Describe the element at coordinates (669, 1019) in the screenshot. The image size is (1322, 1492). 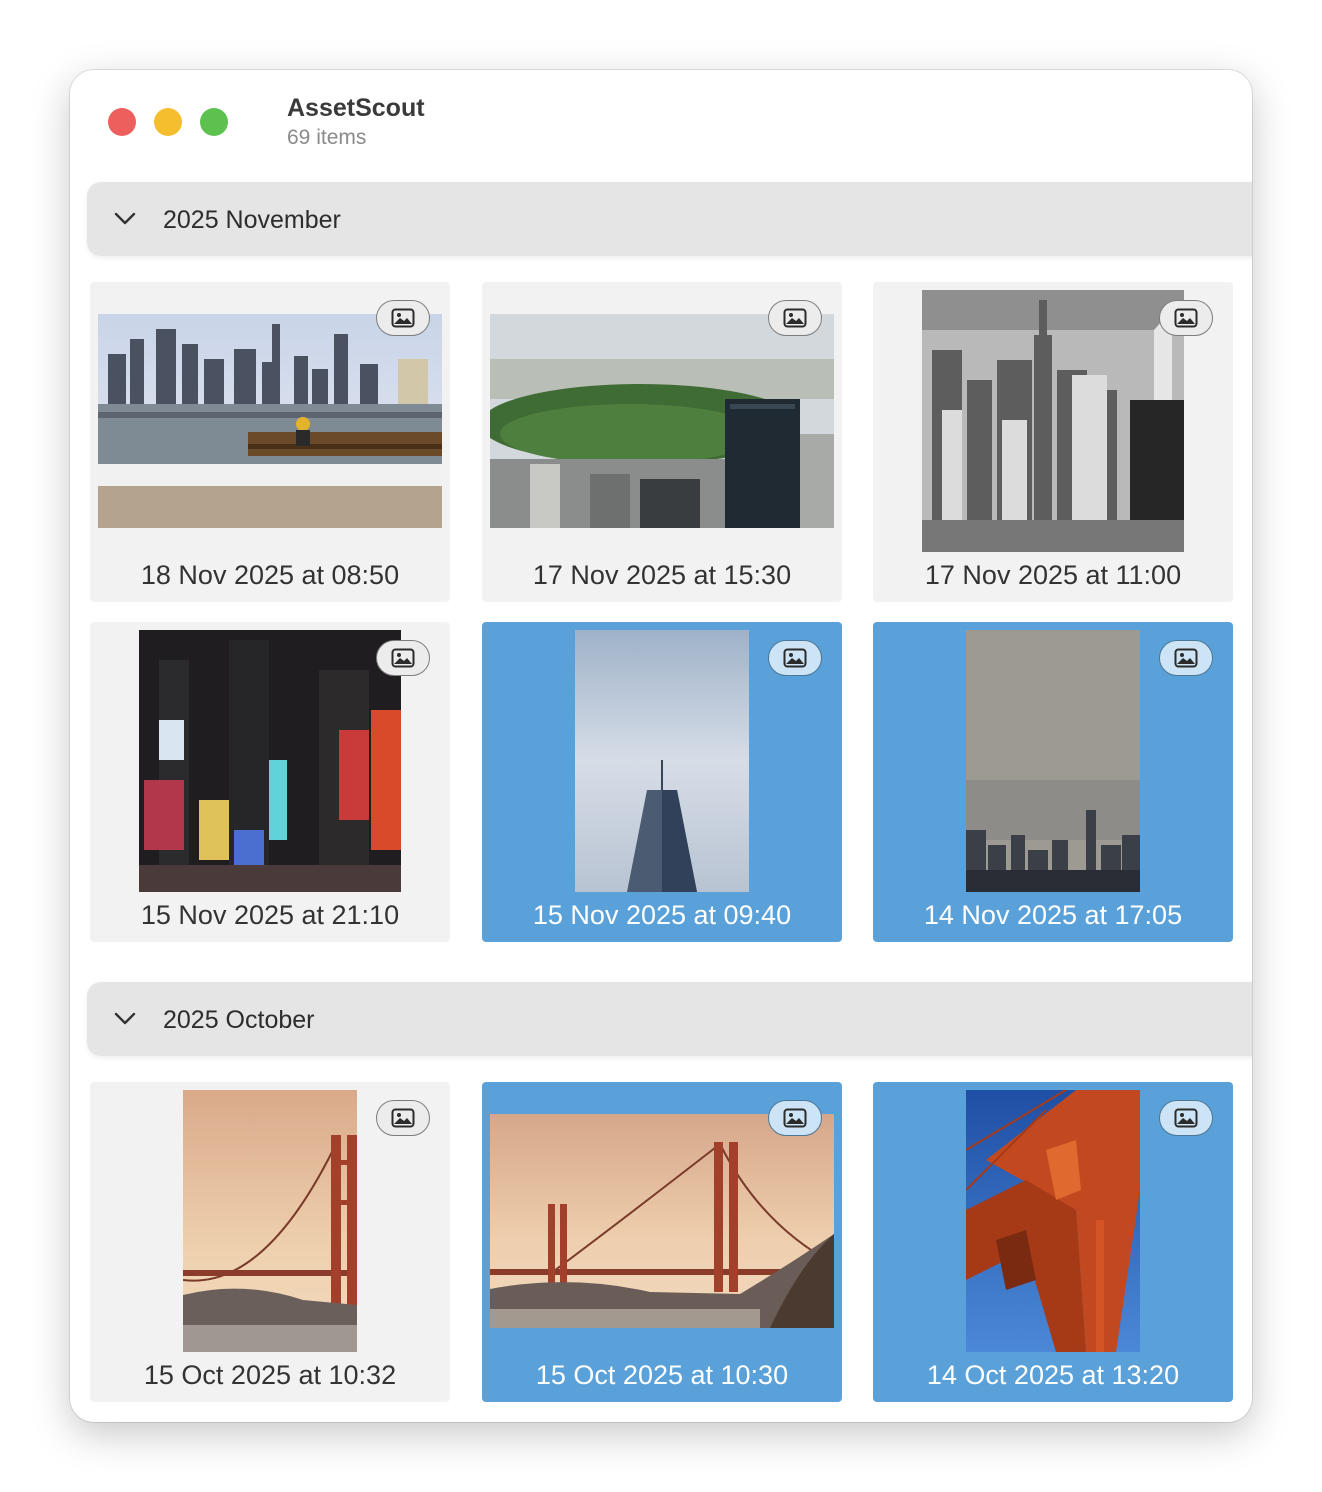
I see `section-header-october: 2025 October` at that location.